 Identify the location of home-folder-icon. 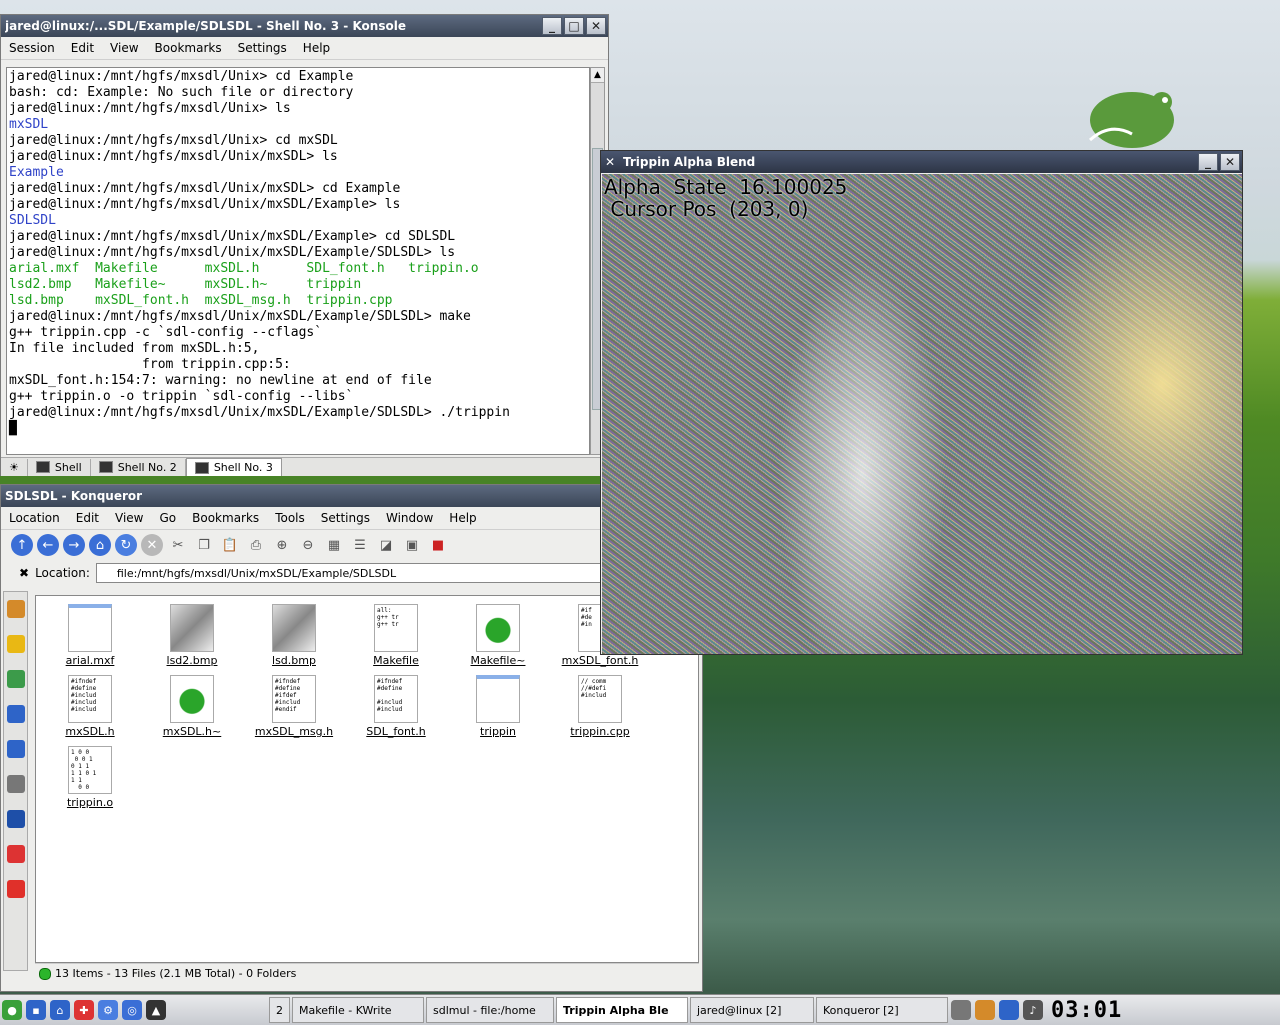
(15, 749).